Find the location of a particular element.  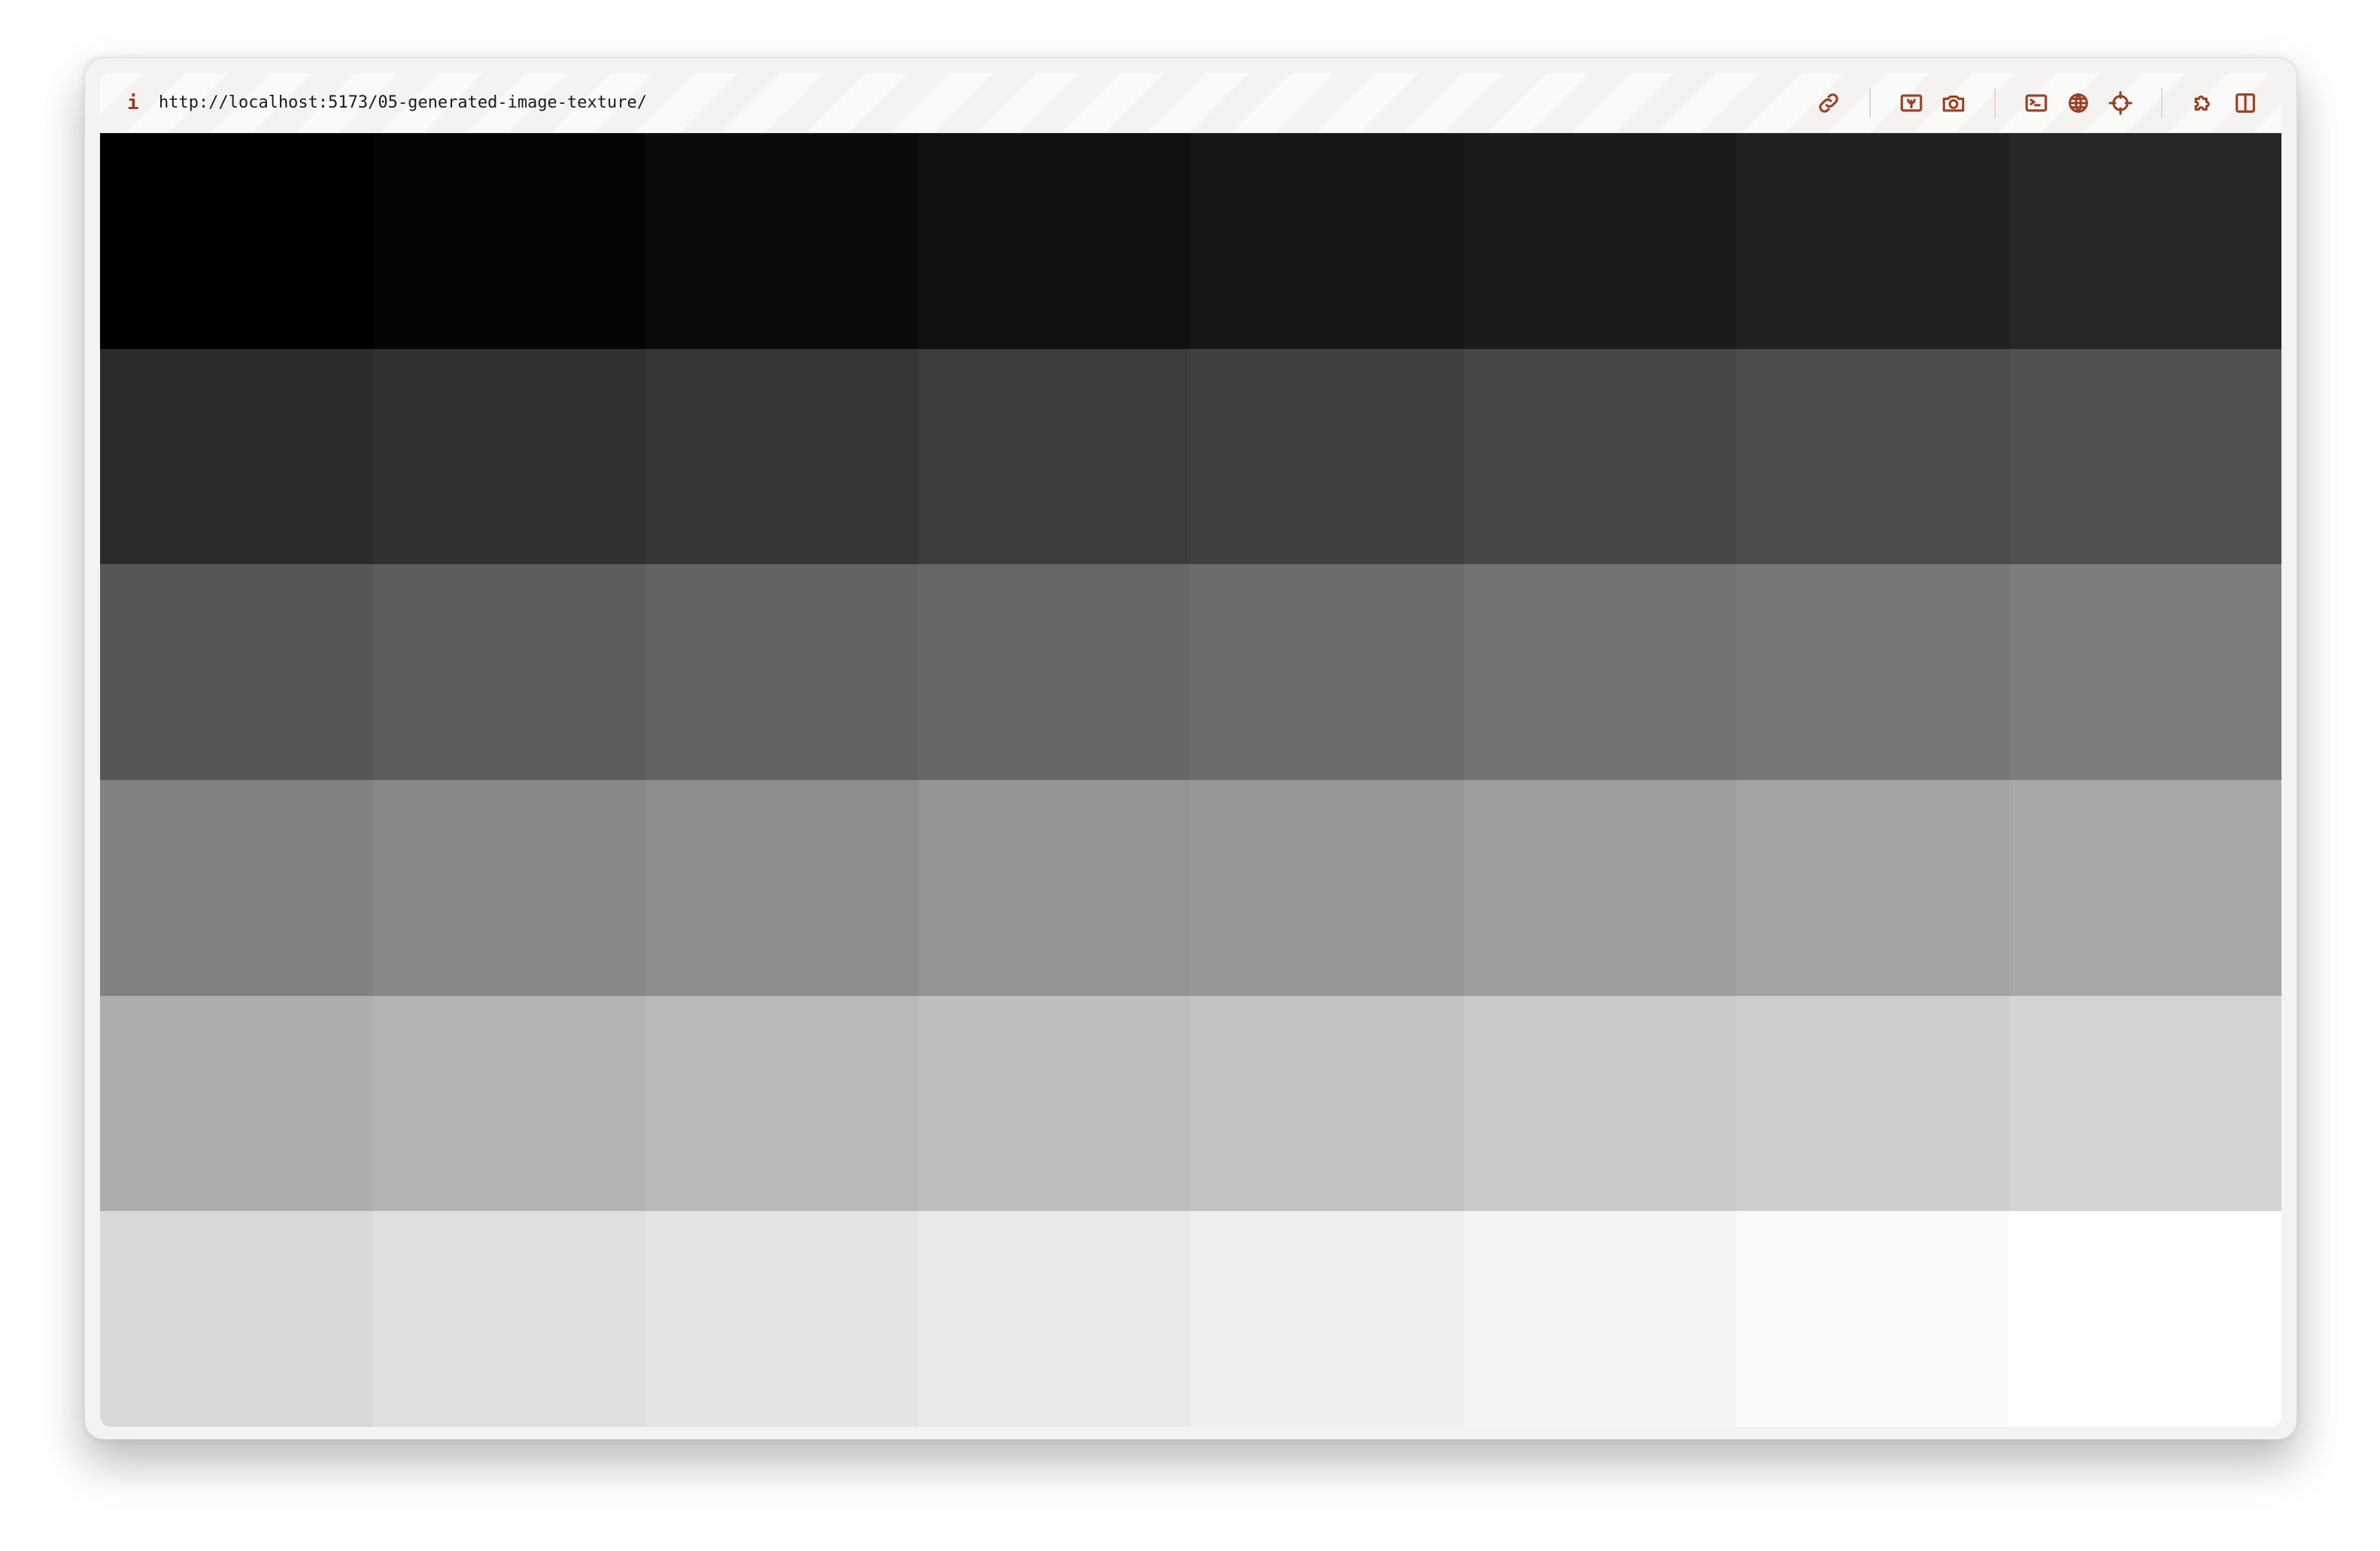

terminal-icon is located at coordinates (2036, 103).